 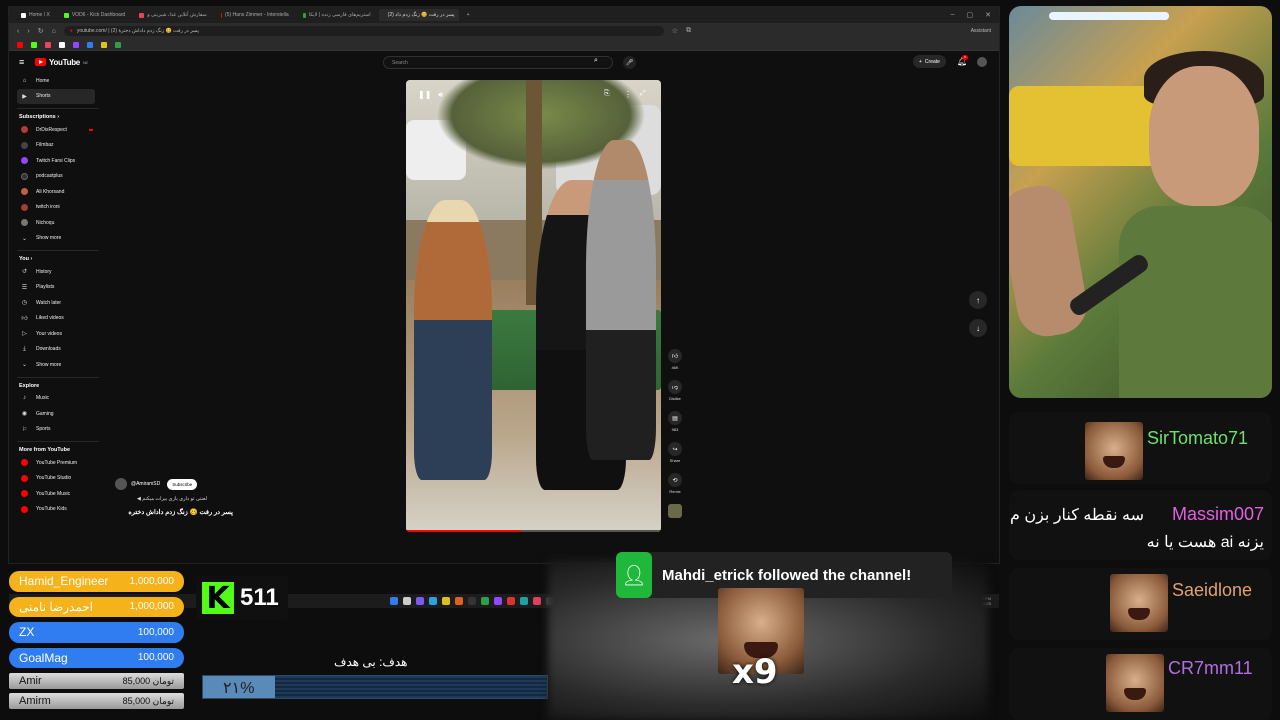 I want to click on sidebar-item-shorts: ▶ Shorts, so click(x=56, y=96).